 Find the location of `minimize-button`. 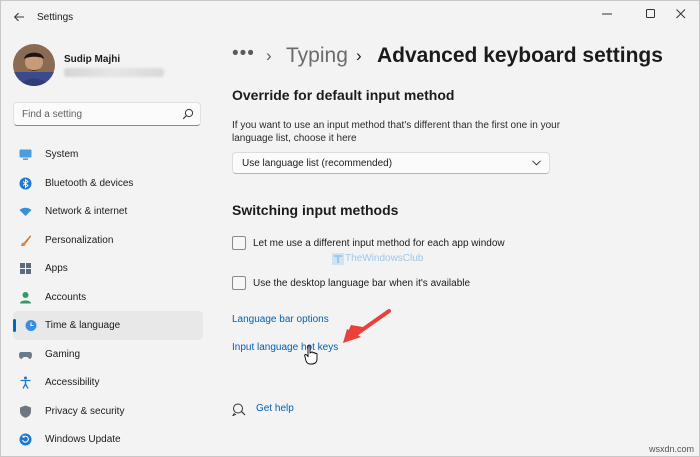

minimize-button is located at coordinates (607, 14).